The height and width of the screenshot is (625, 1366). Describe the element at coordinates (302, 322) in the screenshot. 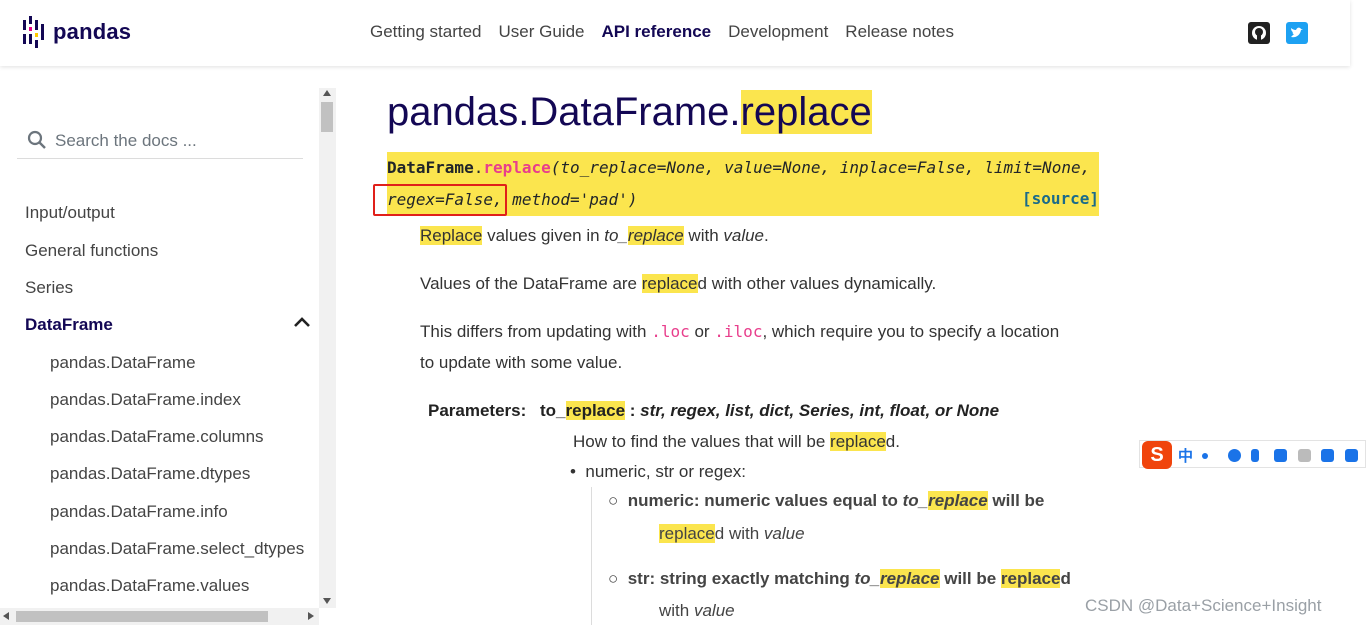

I see `chevron-up-icon` at that location.